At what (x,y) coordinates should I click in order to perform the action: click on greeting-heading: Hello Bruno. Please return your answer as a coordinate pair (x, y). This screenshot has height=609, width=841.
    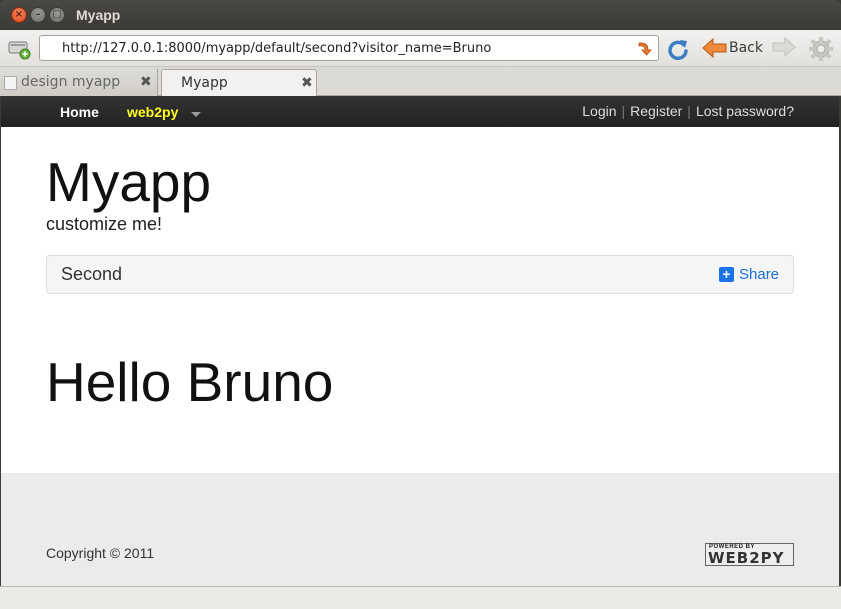
    Looking at the image, I should click on (190, 382).